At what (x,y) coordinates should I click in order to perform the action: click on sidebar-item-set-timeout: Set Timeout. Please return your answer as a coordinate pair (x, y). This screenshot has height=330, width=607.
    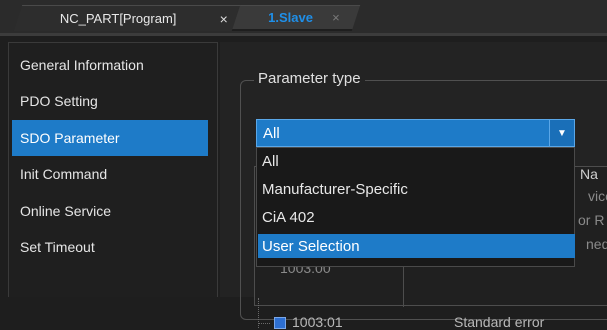
    Looking at the image, I should click on (110, 247).